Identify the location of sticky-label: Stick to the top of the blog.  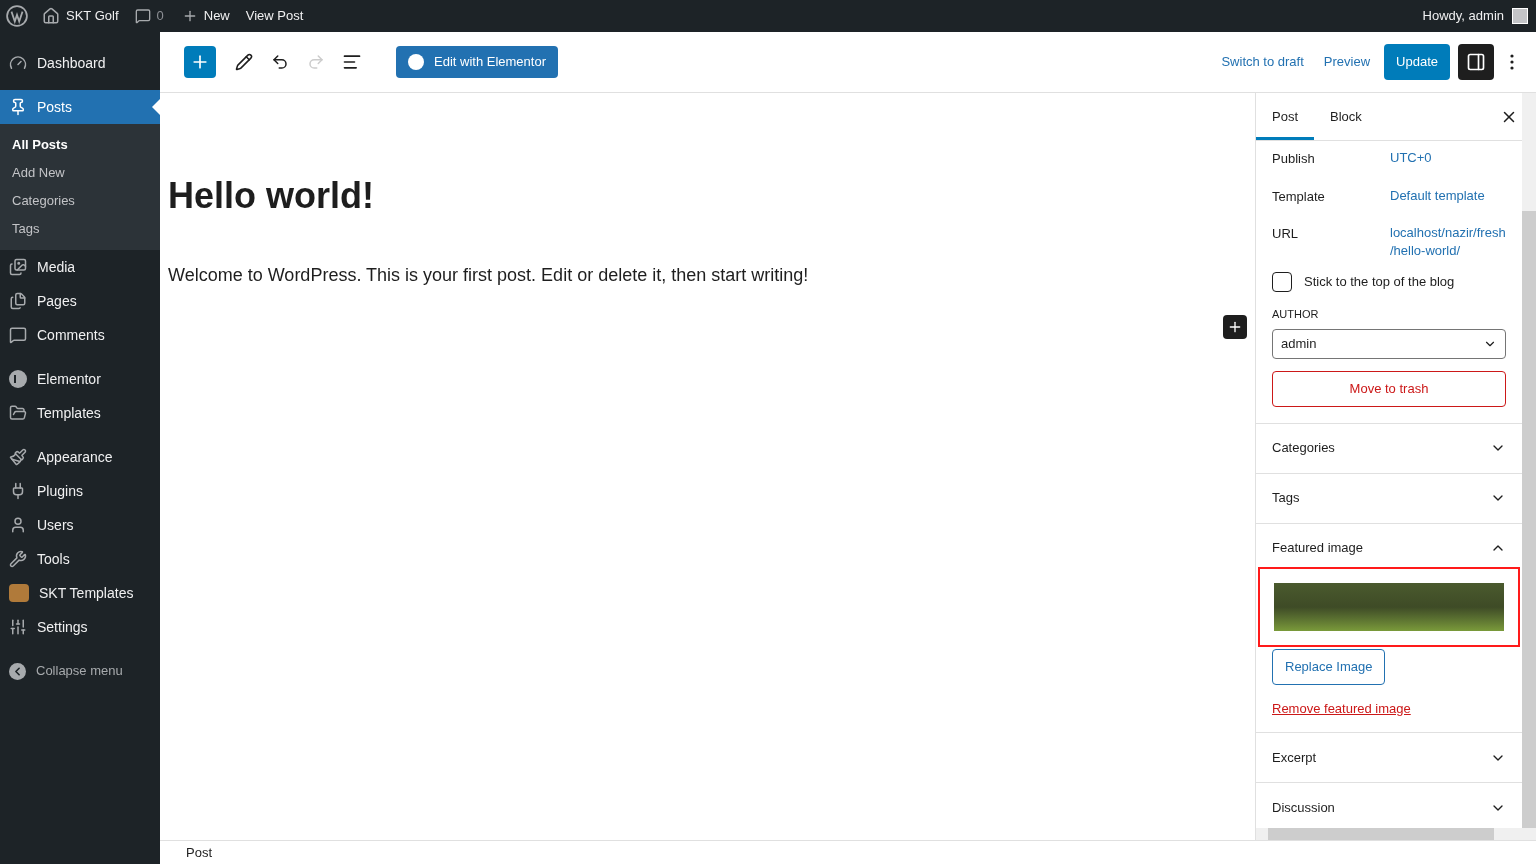
(1379, 282).